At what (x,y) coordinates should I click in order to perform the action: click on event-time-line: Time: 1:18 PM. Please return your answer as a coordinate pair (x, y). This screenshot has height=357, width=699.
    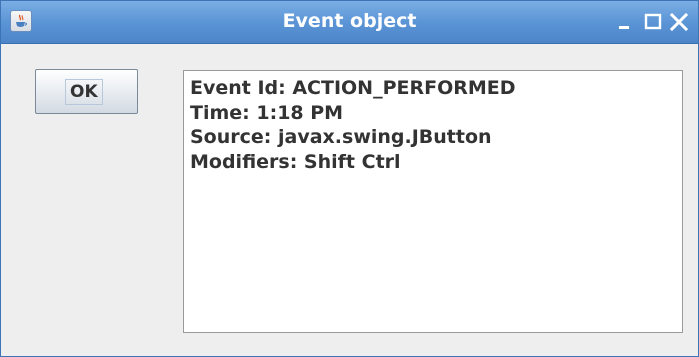
    Looking at the image, I should click on (267, 112).